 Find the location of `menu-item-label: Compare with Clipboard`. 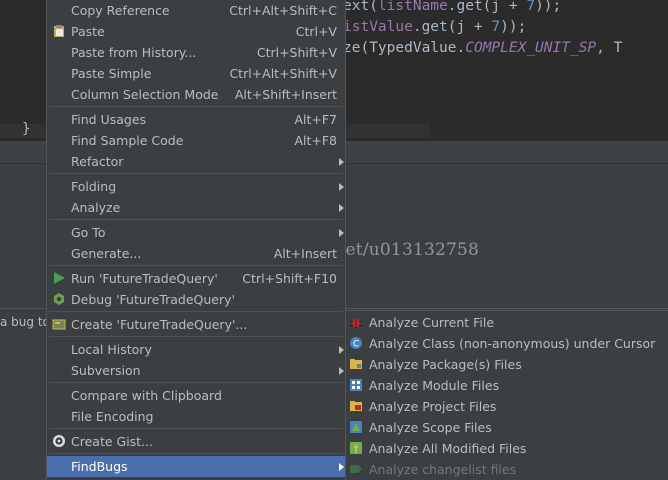

menu-item-label: Compare with Clipboard is located at coordinates (146, 395).